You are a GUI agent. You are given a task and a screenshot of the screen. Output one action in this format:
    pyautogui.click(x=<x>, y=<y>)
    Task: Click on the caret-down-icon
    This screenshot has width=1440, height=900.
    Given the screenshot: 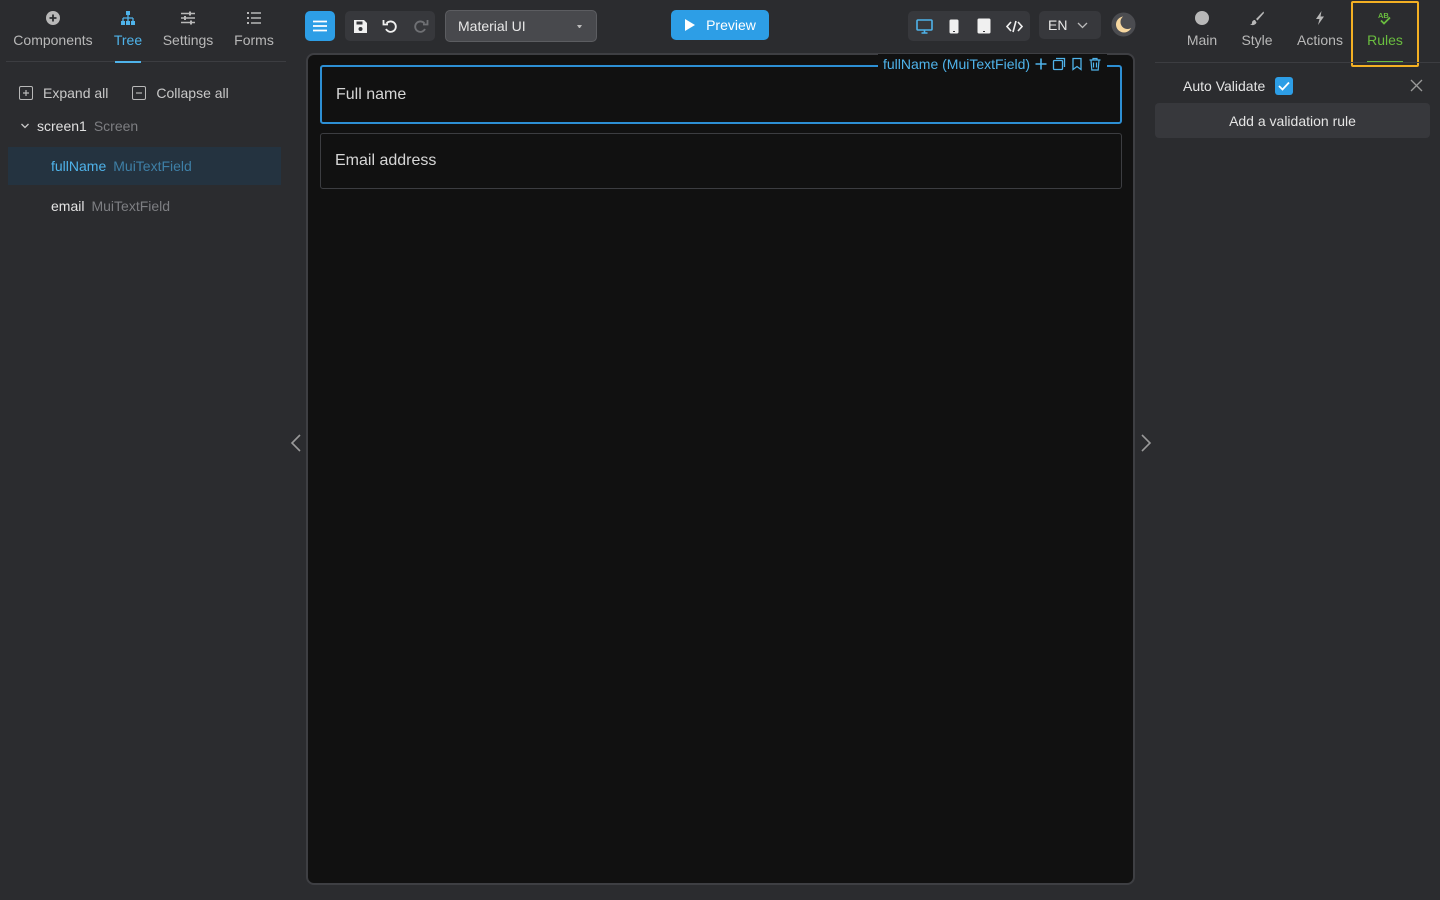 What is the action you would take?
    pyautogui.click(x=579, y=26)
    